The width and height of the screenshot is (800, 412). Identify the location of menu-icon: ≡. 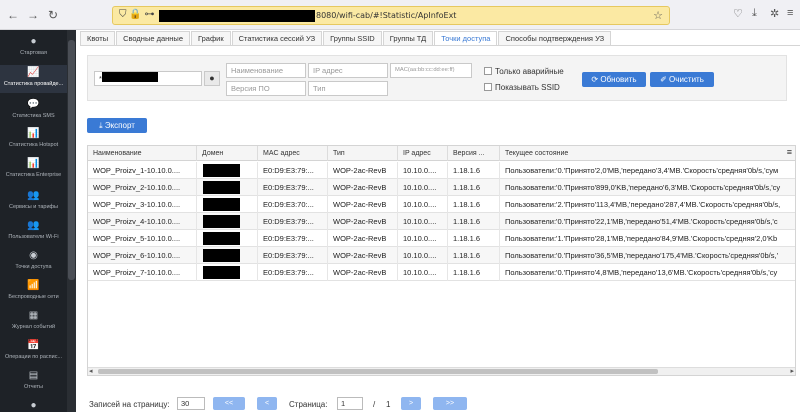
(790, 13).